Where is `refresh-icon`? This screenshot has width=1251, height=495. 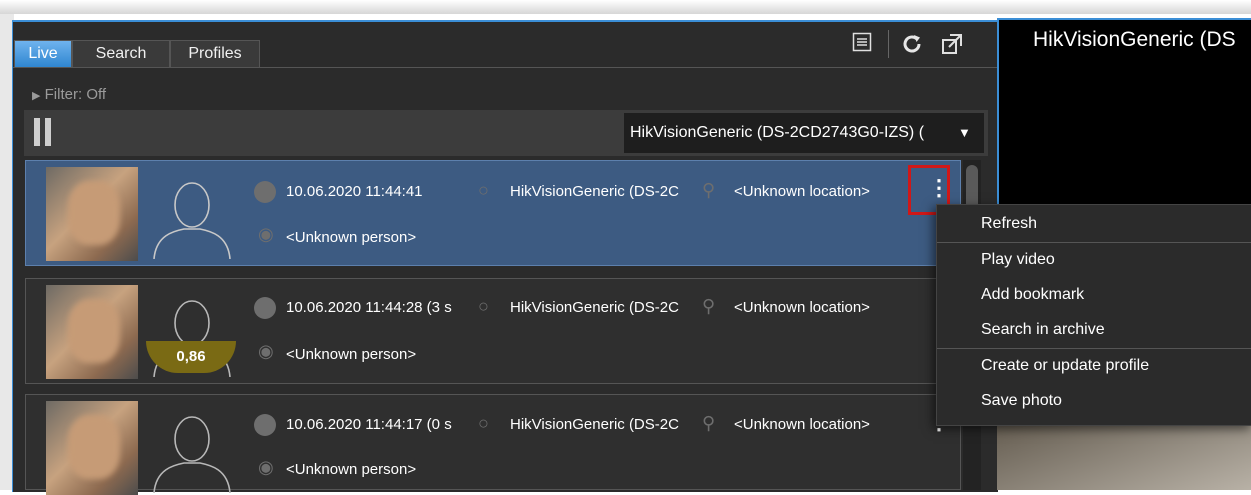 refresh-icon is located at coordinates (912, 46).